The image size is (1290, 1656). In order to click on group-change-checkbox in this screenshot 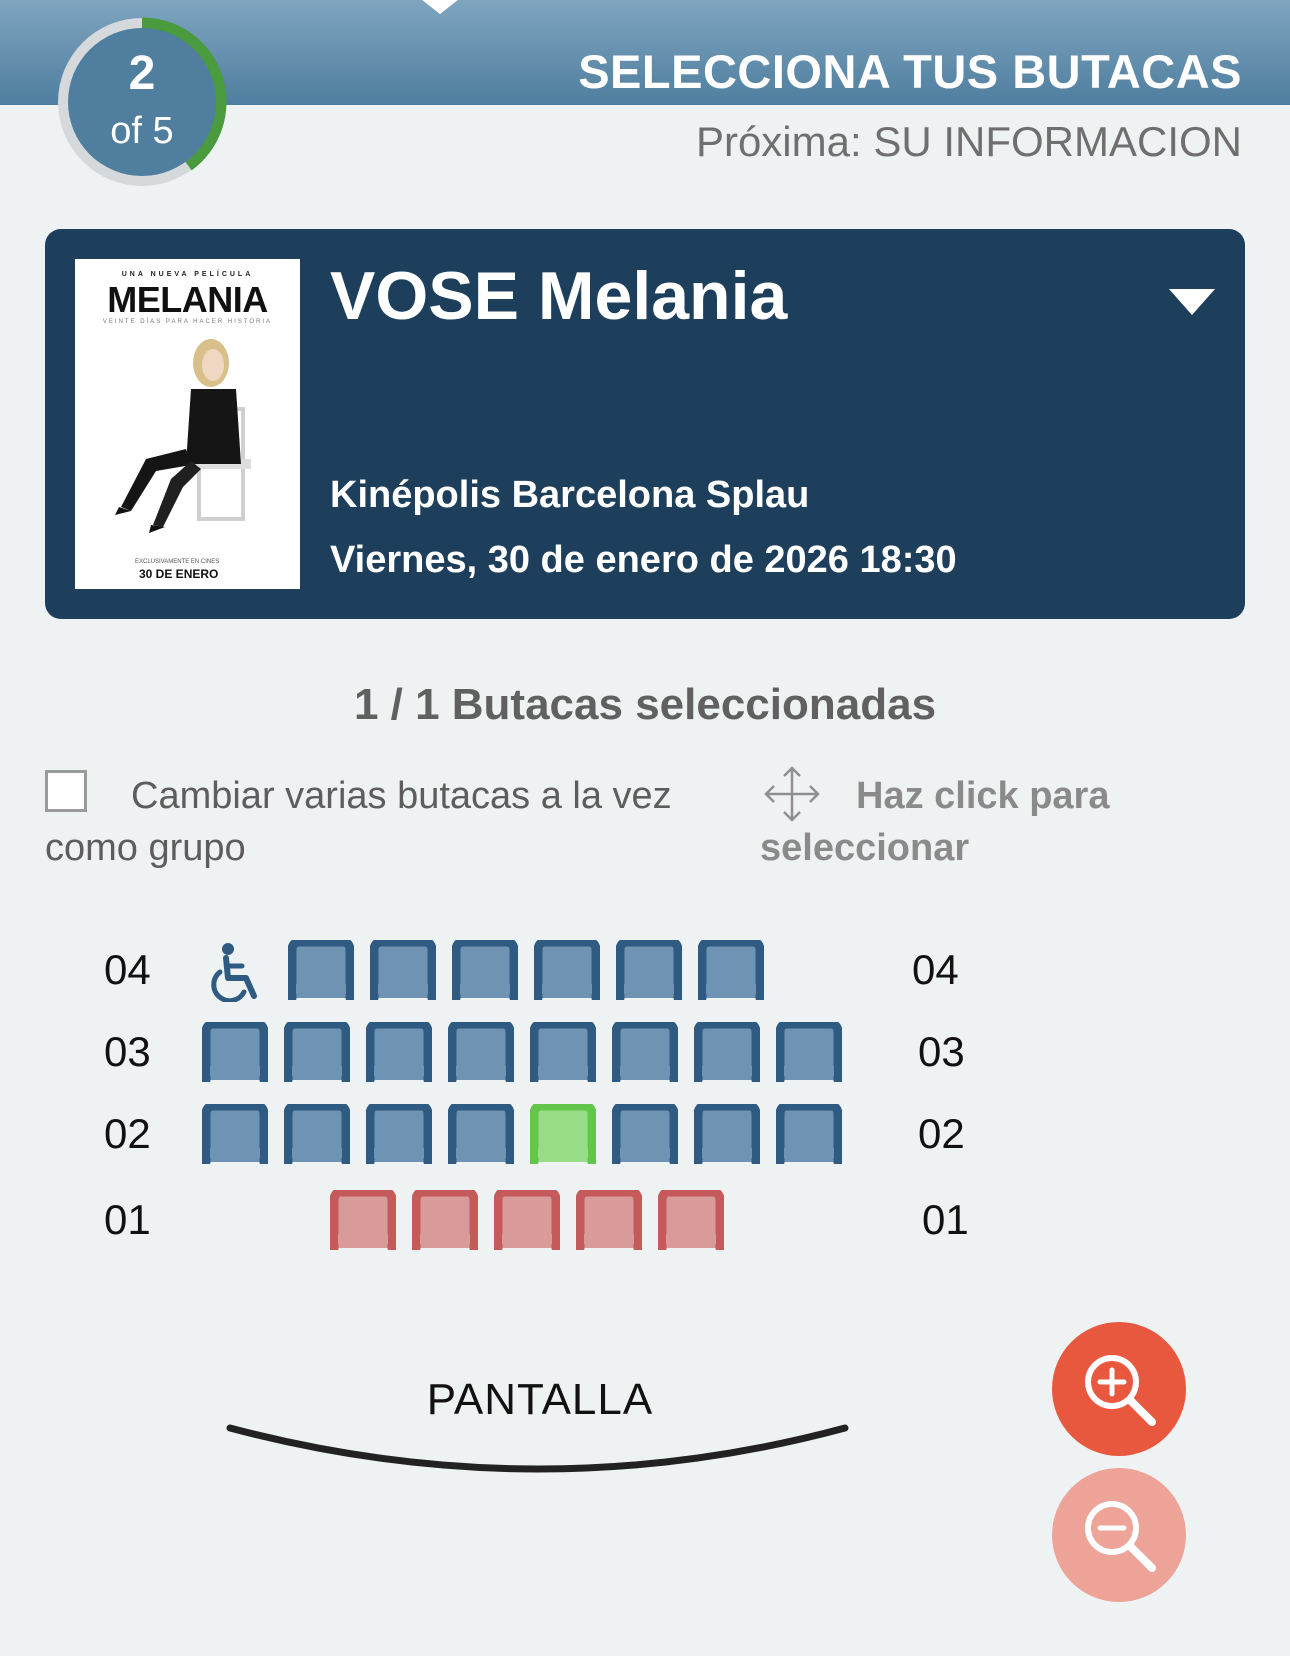, I will do `click(66, 791)`.